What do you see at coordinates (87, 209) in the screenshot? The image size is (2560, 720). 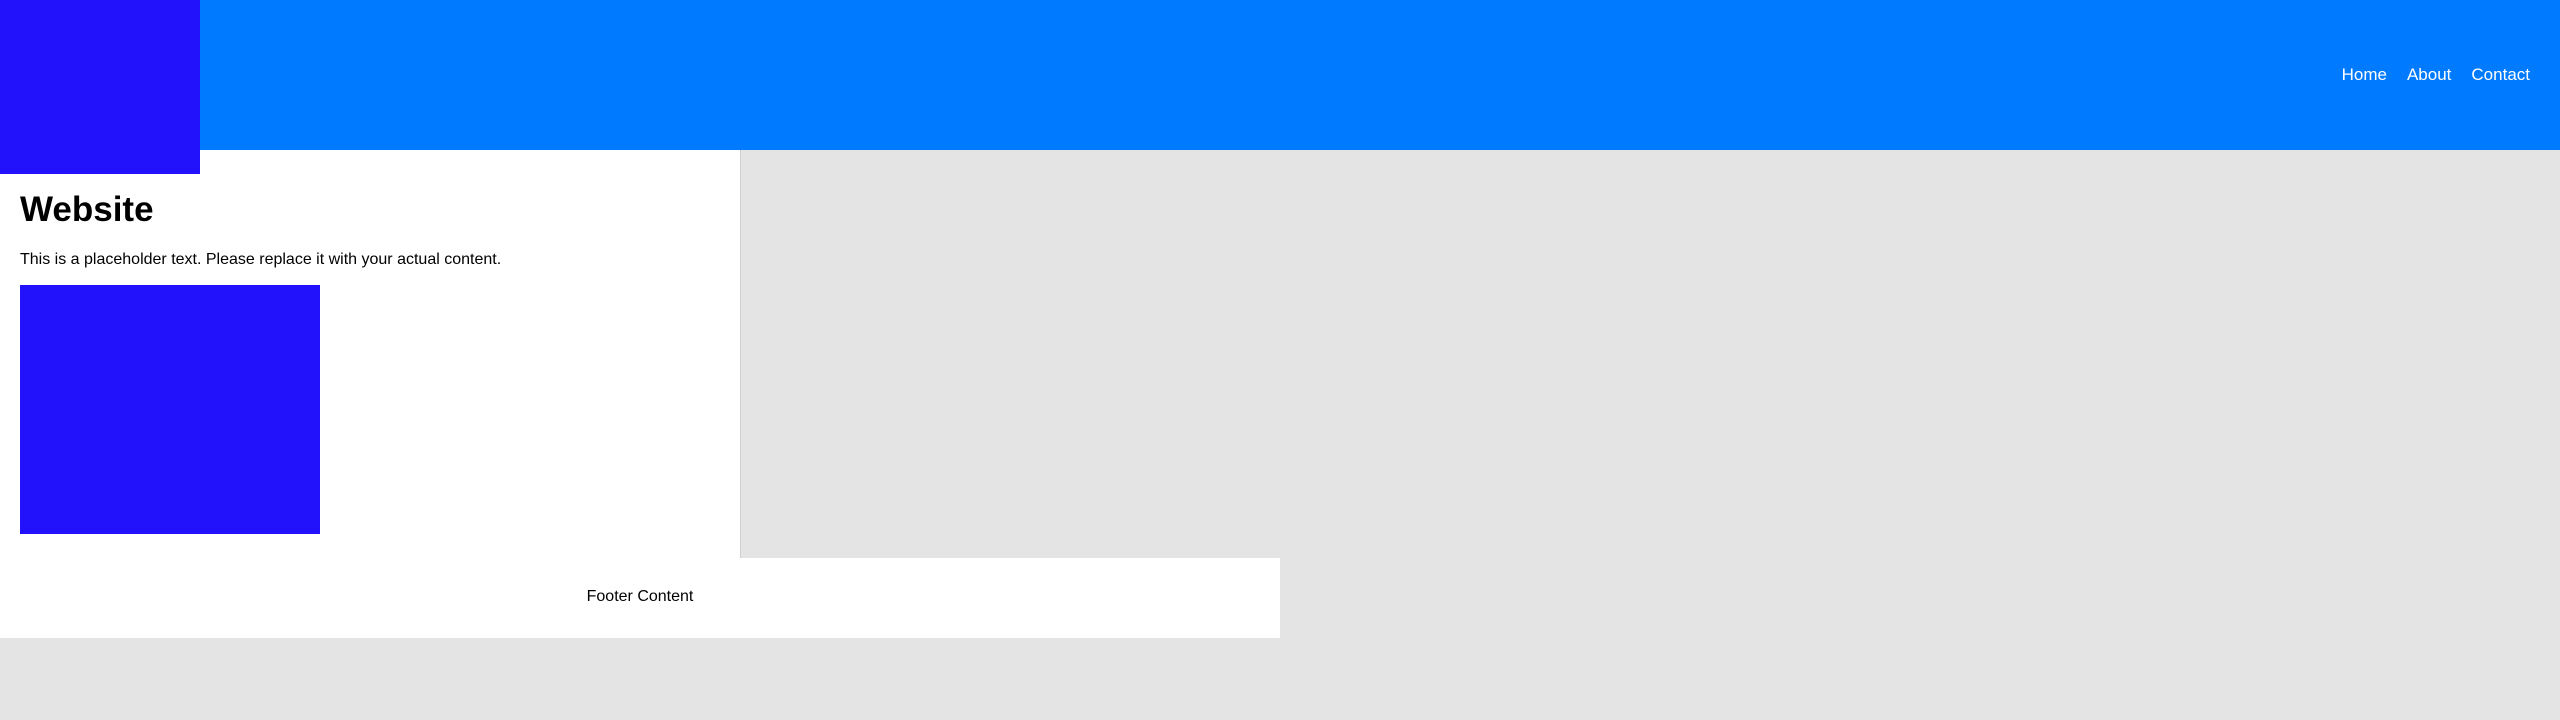 I see `page-title: Website` at bounding box center [87, 209].